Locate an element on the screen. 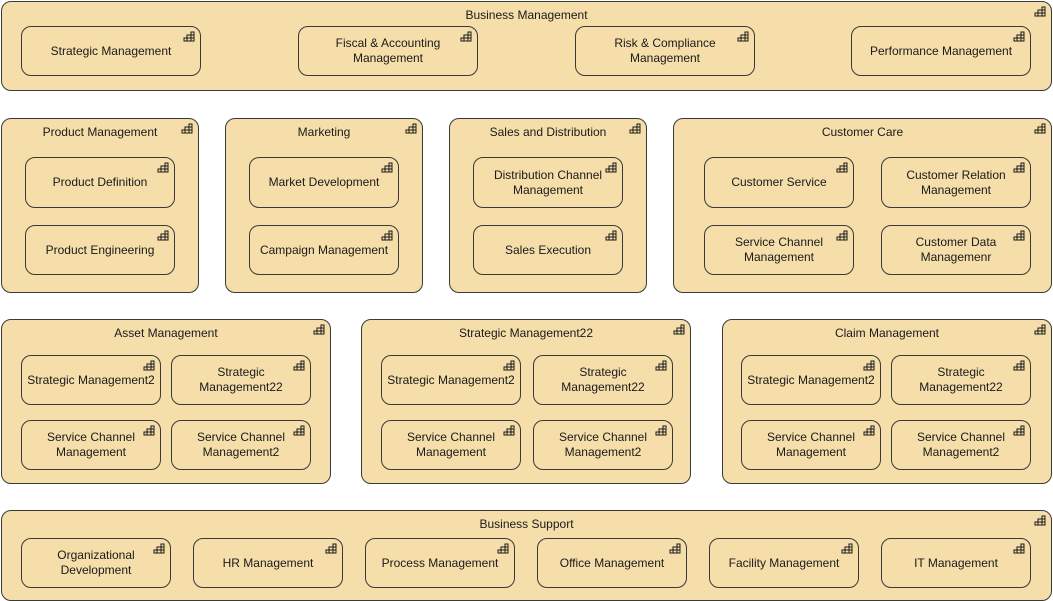 Image resolution: width=1053 pixels, height=601 pixels. group-title: Claim Management is located at coordinates (887, 333).